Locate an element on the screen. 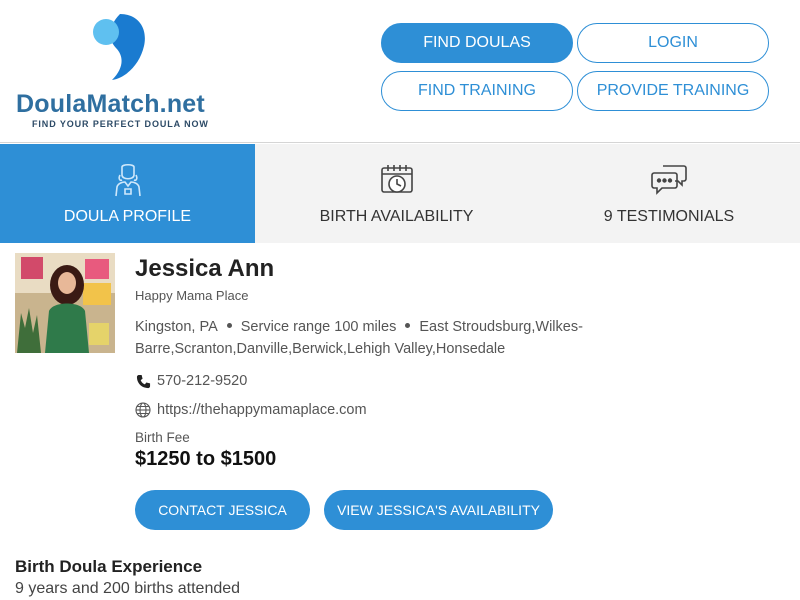  doula-photo is located at coordinates (65, 303).